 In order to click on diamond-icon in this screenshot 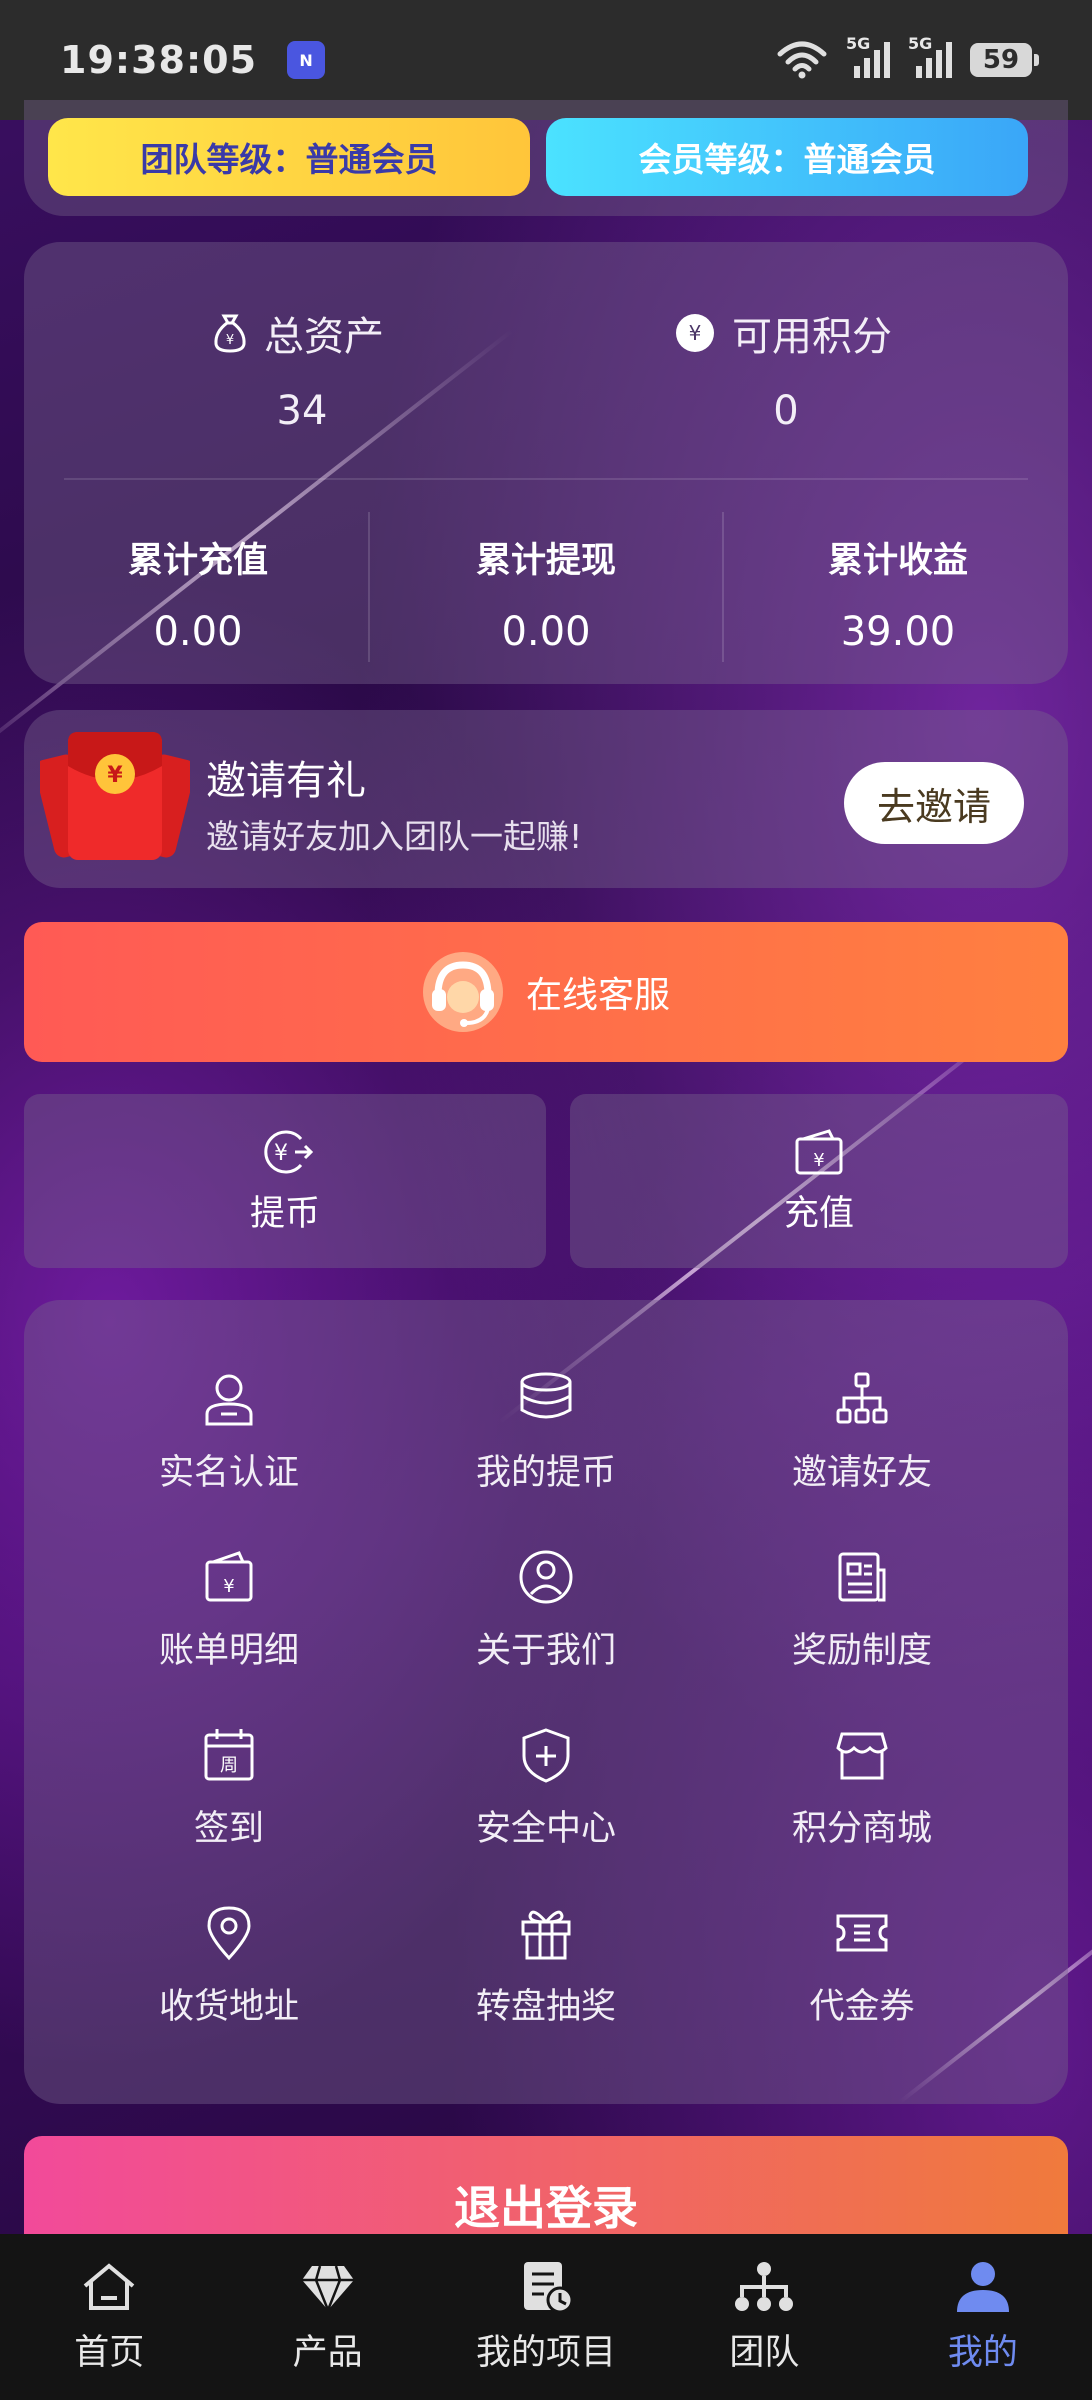, I will do `click(327, 2289)`.